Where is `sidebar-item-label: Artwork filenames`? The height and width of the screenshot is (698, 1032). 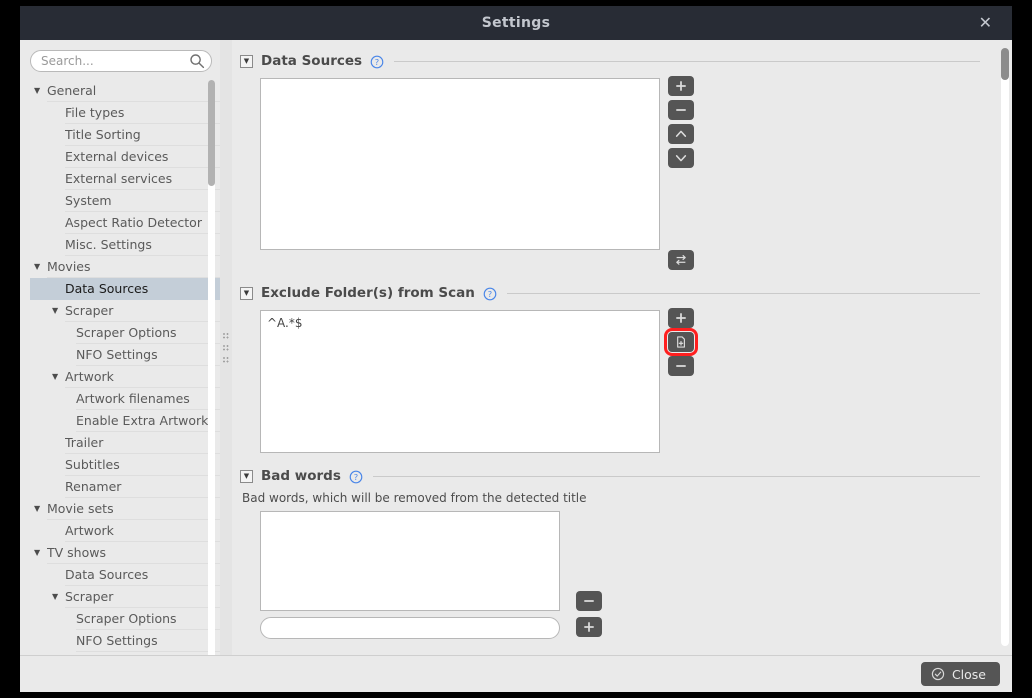
sidebar-item-label: Artwork filenames is located at coordinates (148, 399).